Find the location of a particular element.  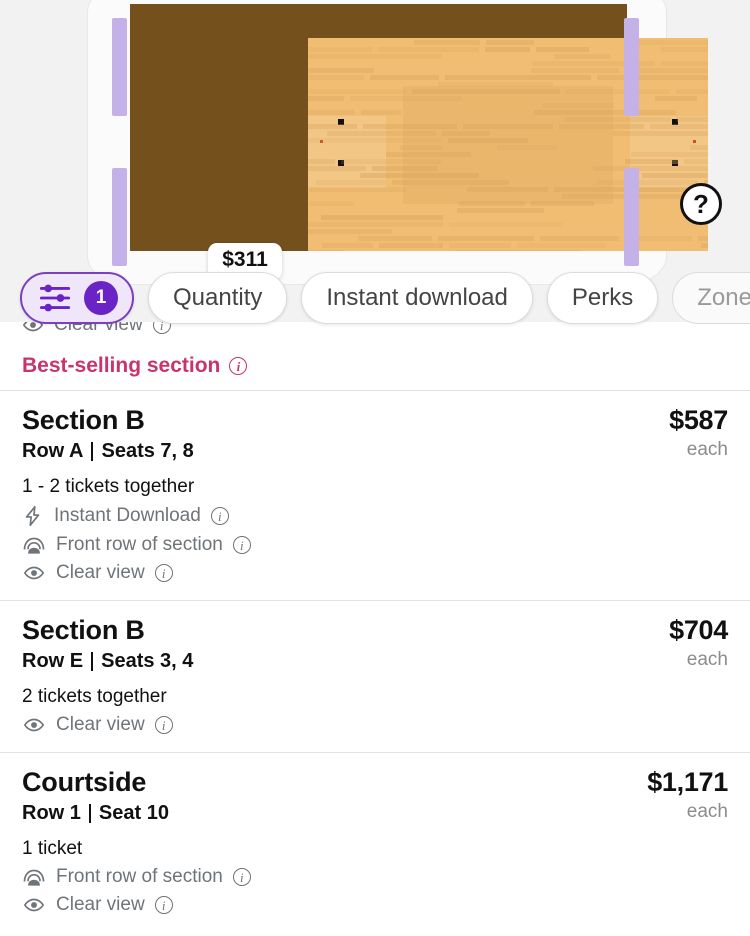

filter-count-badge: 1 is located at coordinates (101, 298).